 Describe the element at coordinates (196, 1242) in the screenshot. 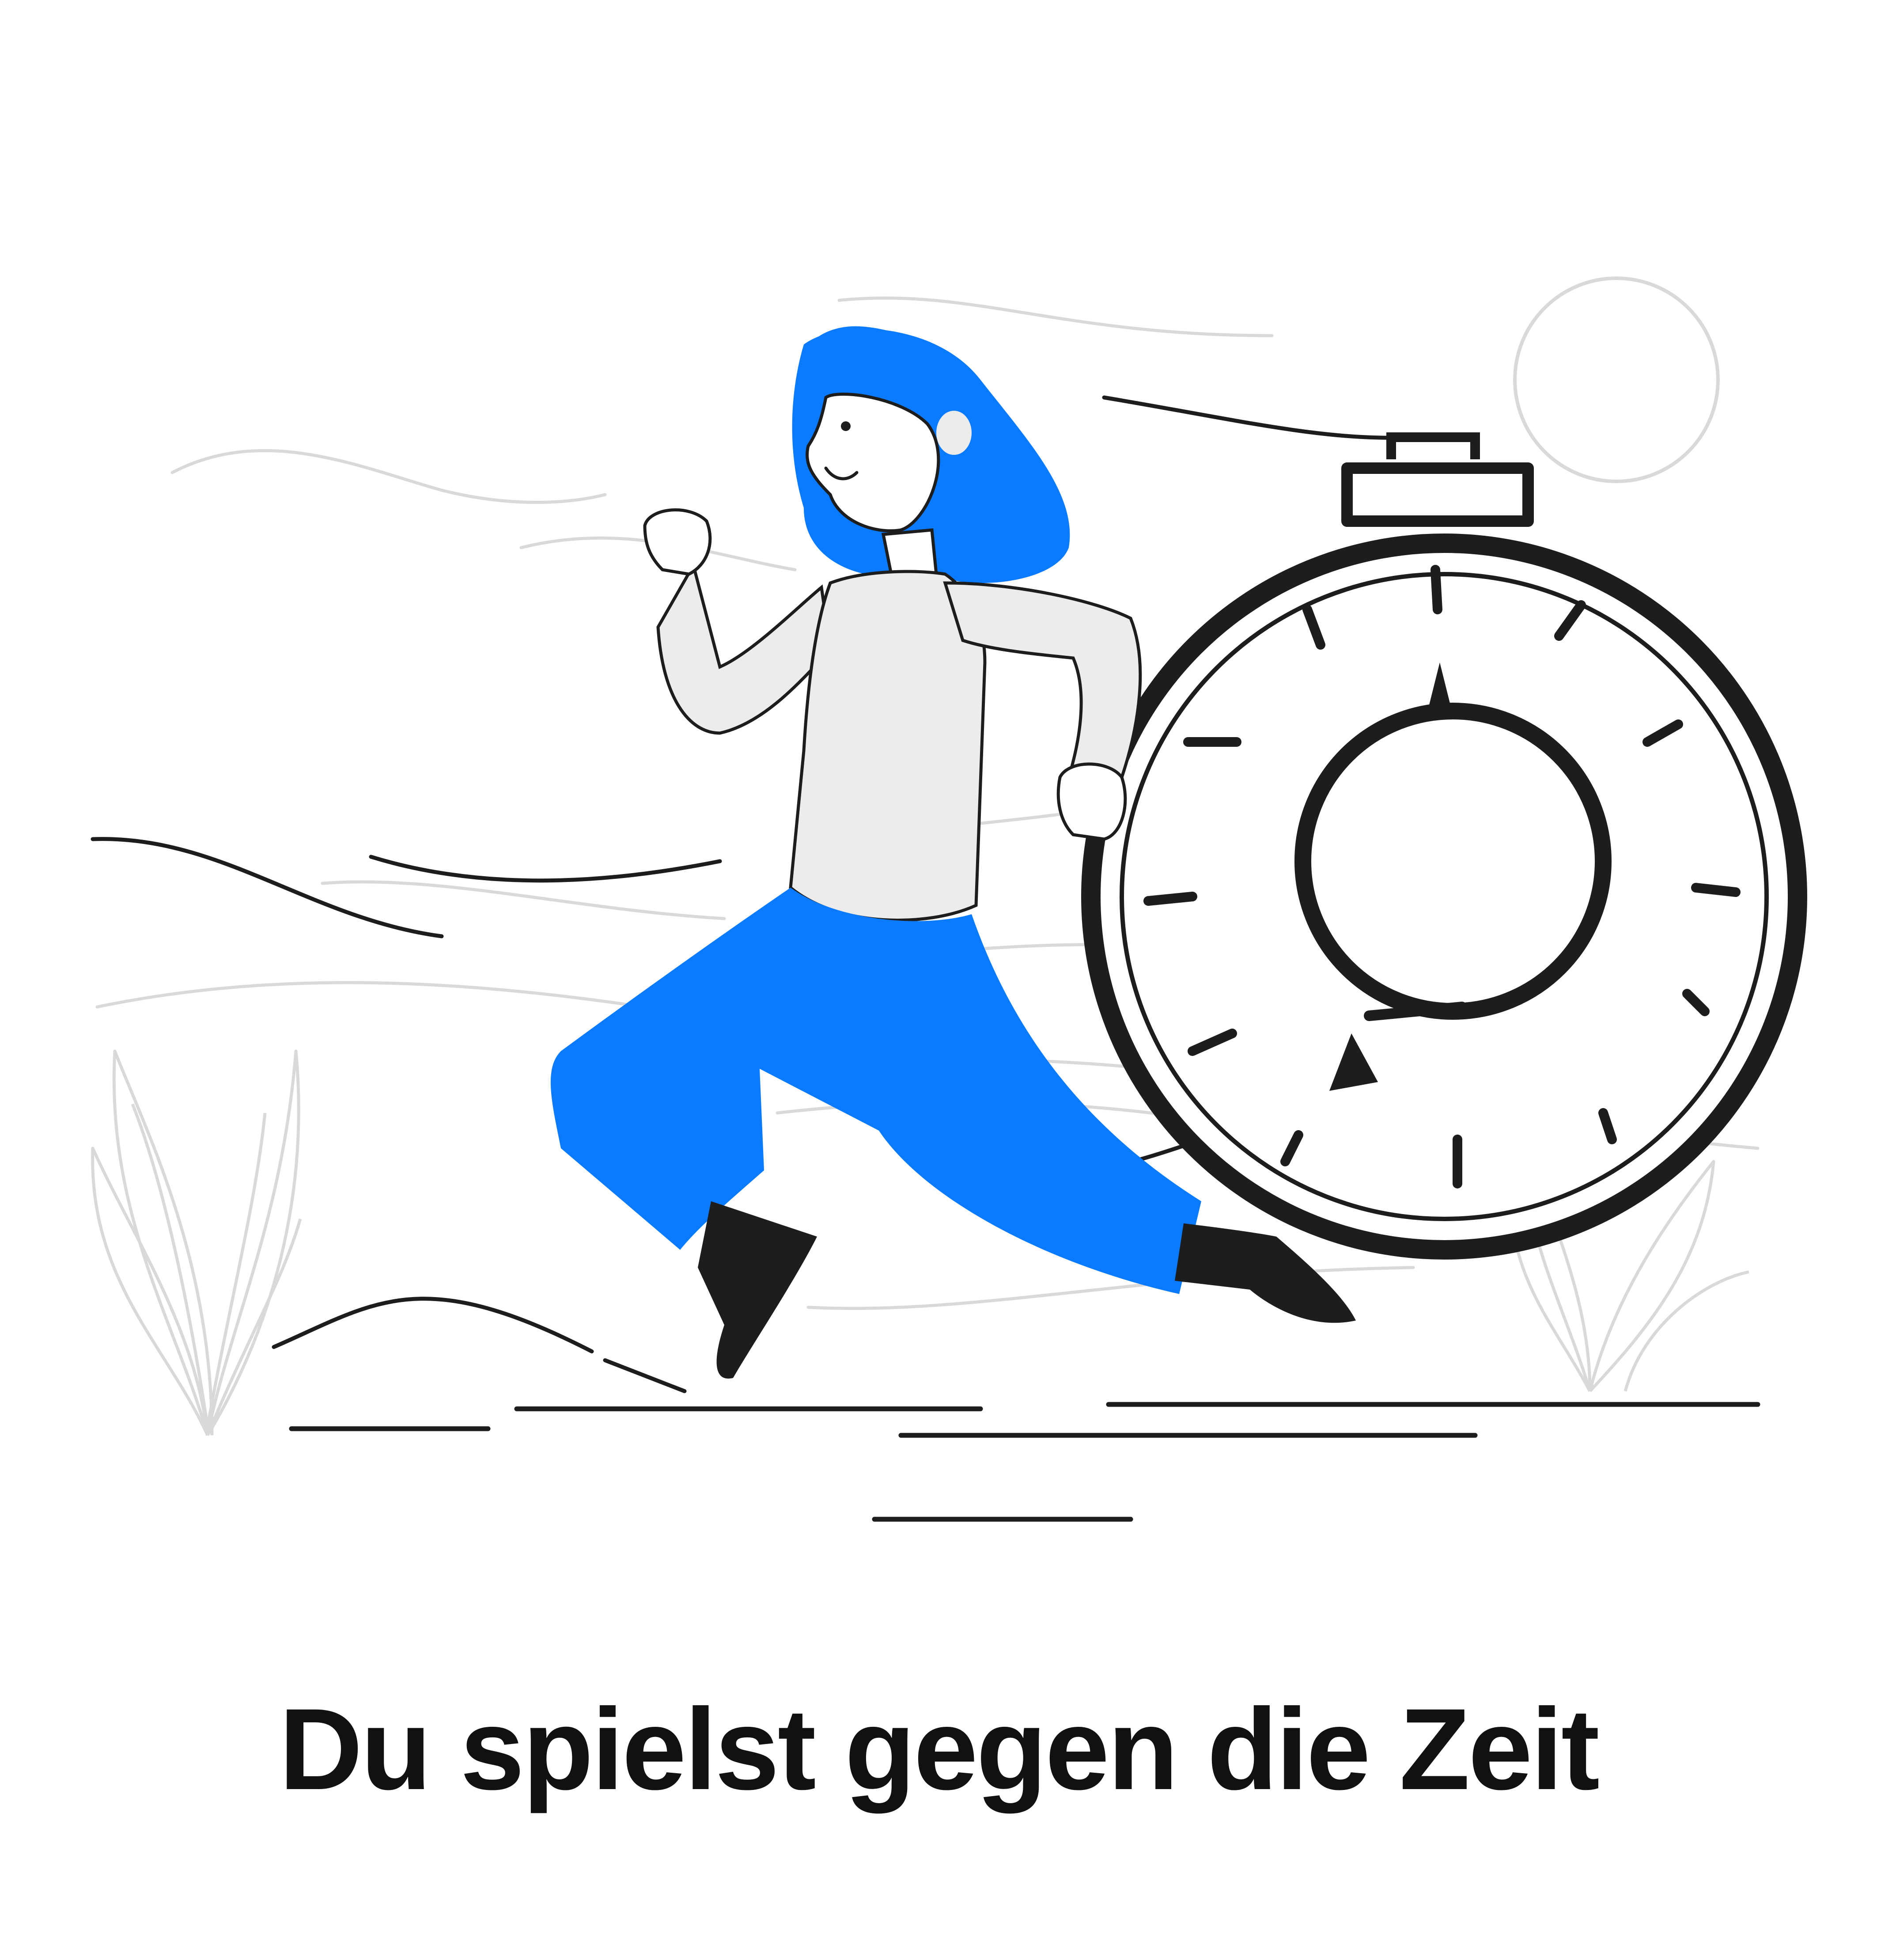

I see `left-plant-icon` at that location.